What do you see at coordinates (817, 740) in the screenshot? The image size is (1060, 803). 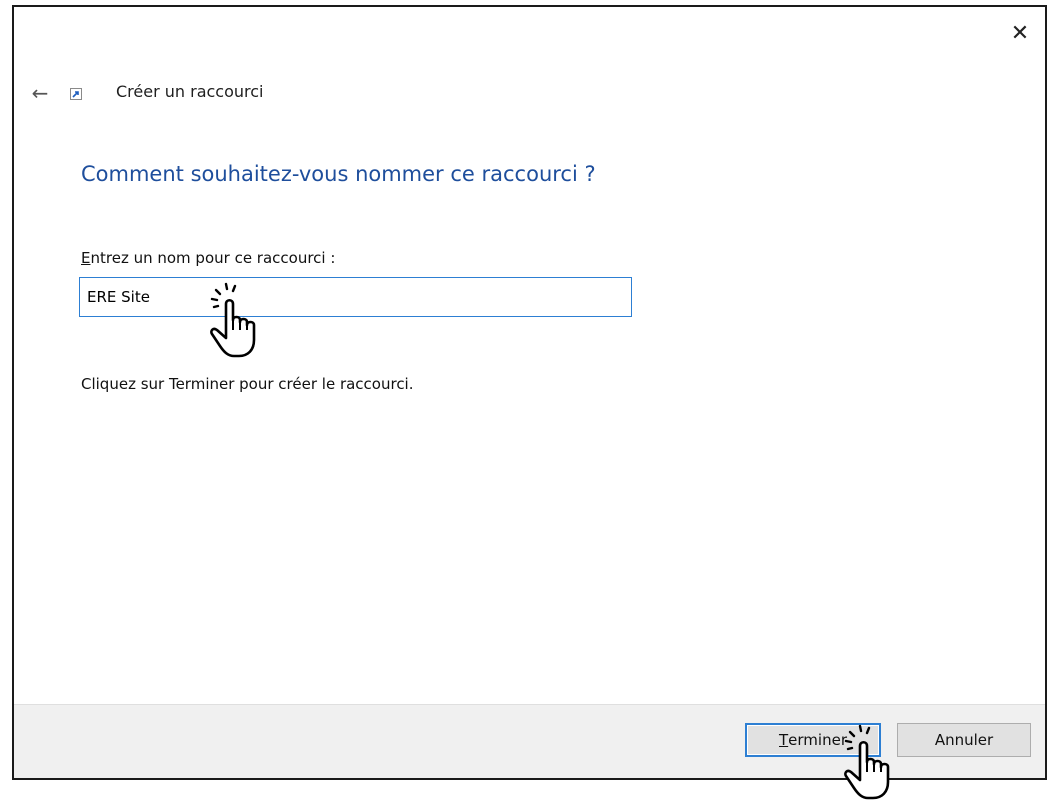 I see `finish-label: erminer` at bounding box center [817, 740].